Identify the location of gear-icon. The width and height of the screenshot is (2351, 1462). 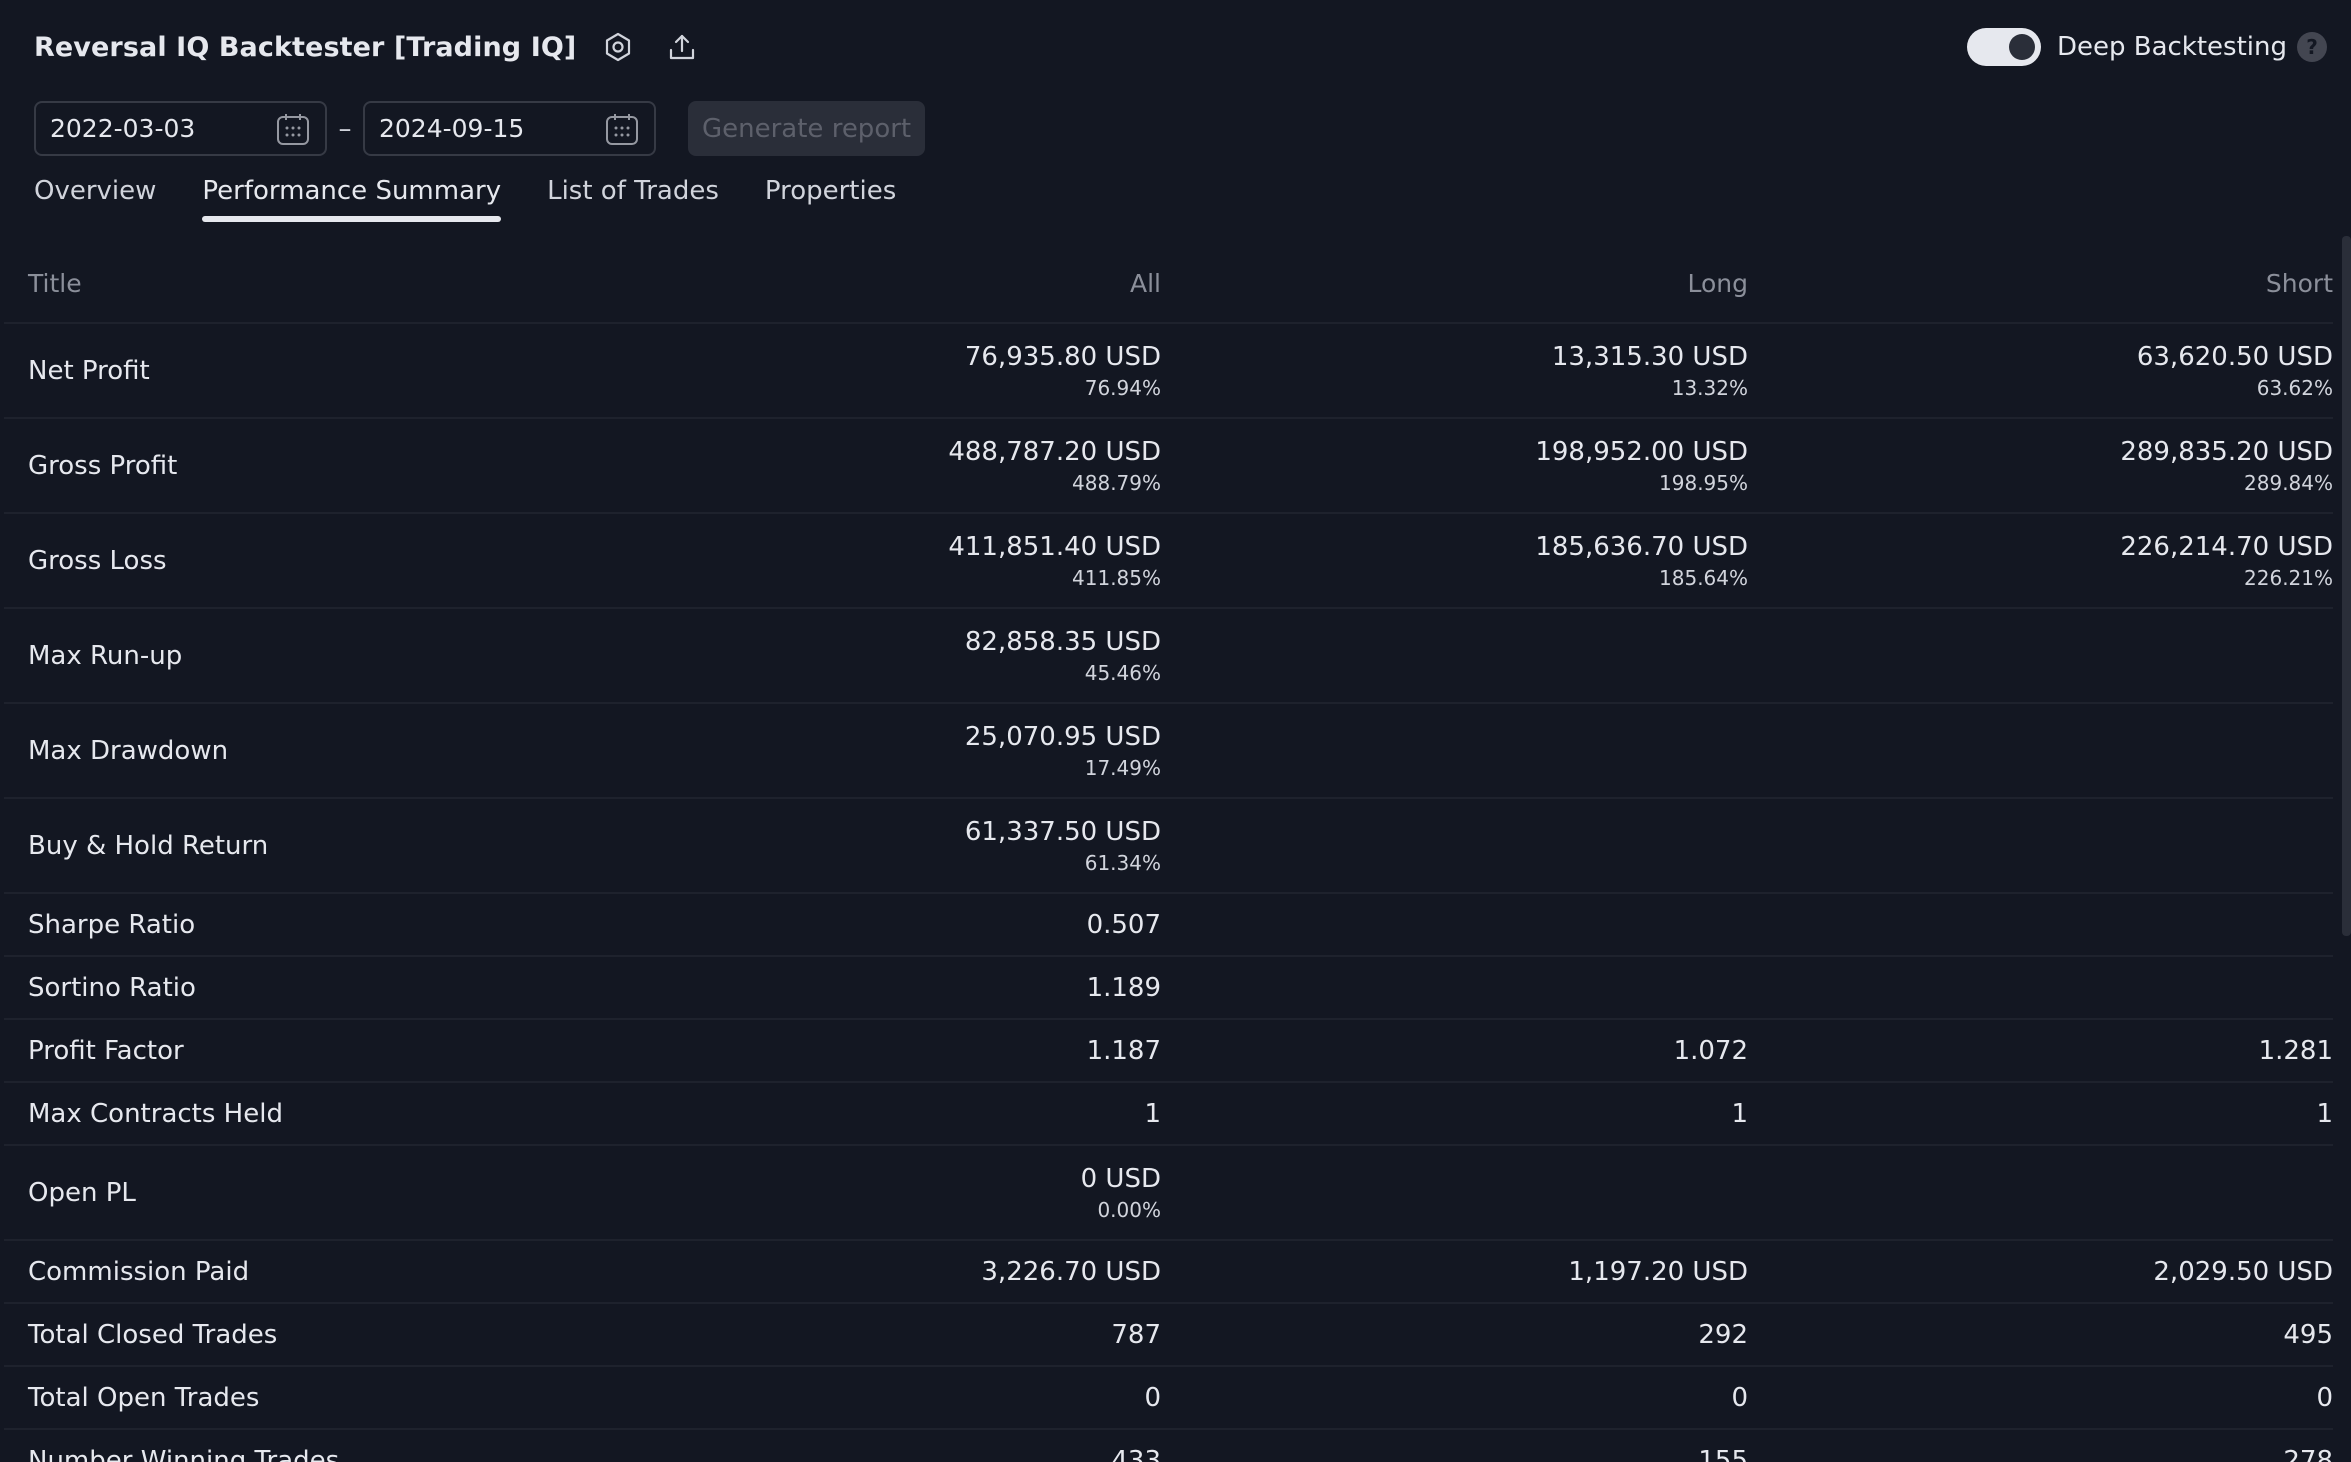
(618, 47).